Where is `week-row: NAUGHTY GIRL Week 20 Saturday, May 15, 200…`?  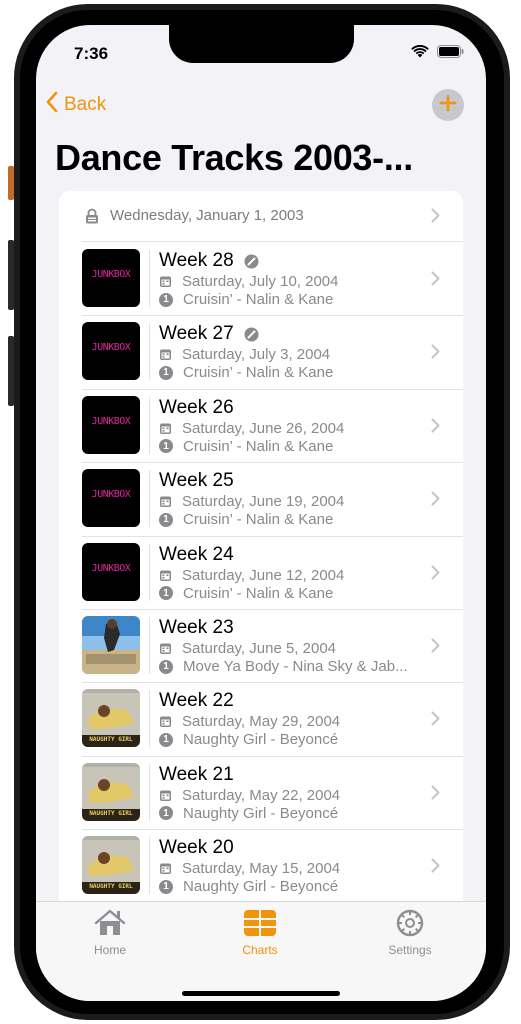
week-row: NAUGHTY GIRL Week 20 Saturday, May 15, 200… is located at coordinates (261, 865).